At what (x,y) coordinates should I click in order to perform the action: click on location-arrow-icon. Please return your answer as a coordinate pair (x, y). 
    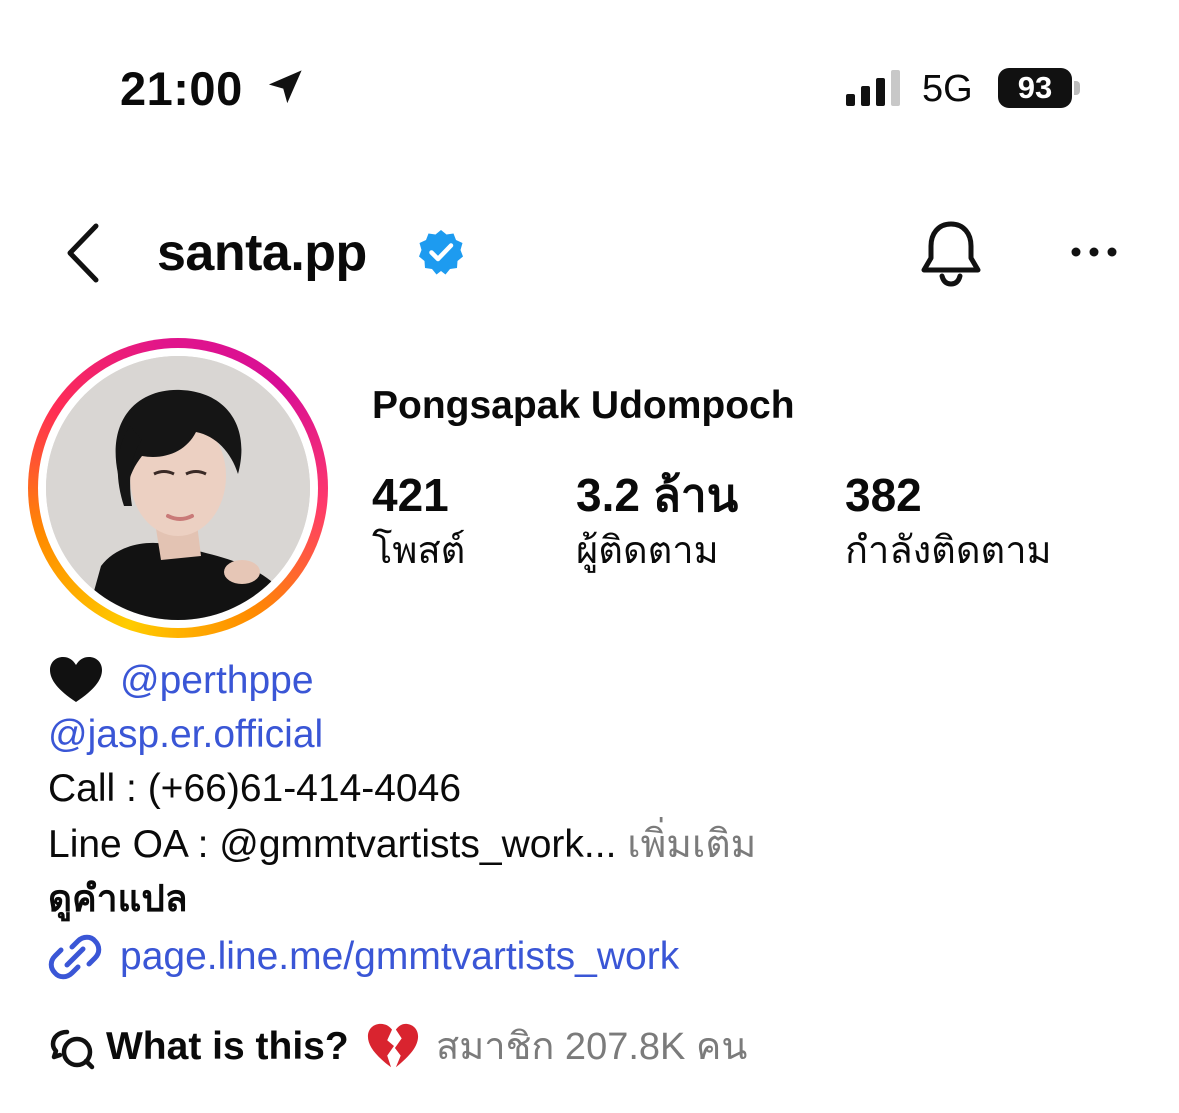
    Looking at the image, I should click on (285, 87).